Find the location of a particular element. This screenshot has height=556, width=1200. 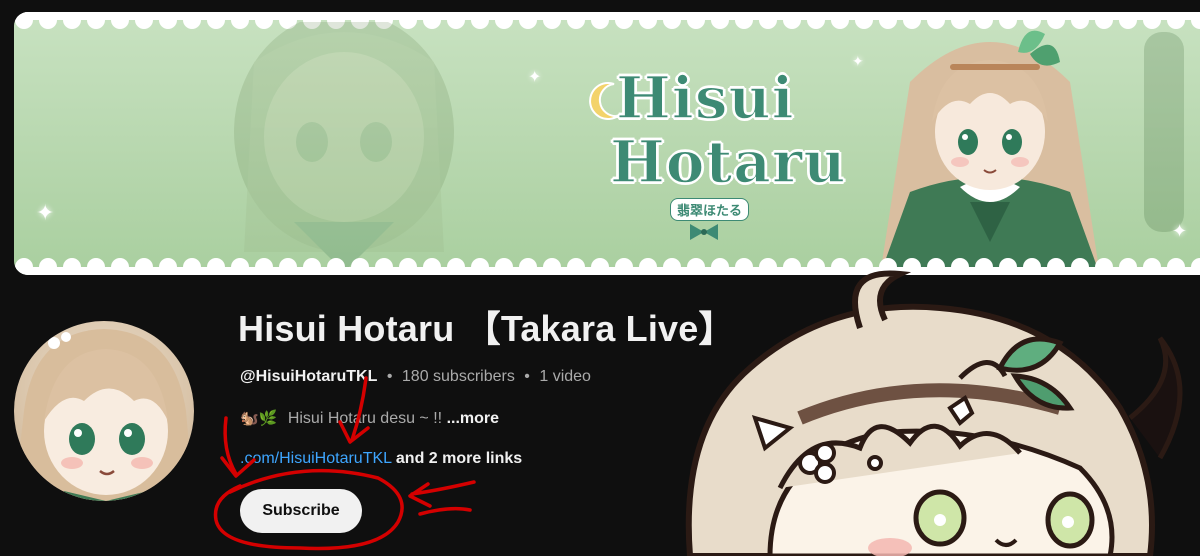

more-links-link: and 2 more links is located at coordinates (459, 458).